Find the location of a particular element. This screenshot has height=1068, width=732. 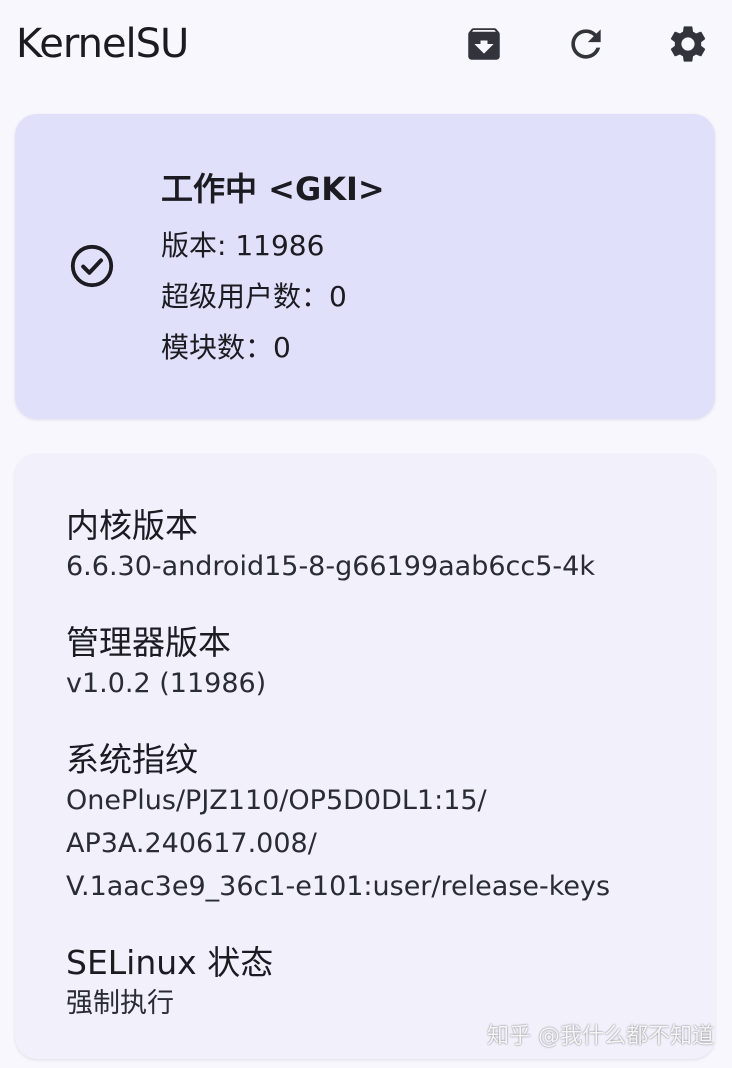

archive-download-icon is located at coordinates (484, 44).